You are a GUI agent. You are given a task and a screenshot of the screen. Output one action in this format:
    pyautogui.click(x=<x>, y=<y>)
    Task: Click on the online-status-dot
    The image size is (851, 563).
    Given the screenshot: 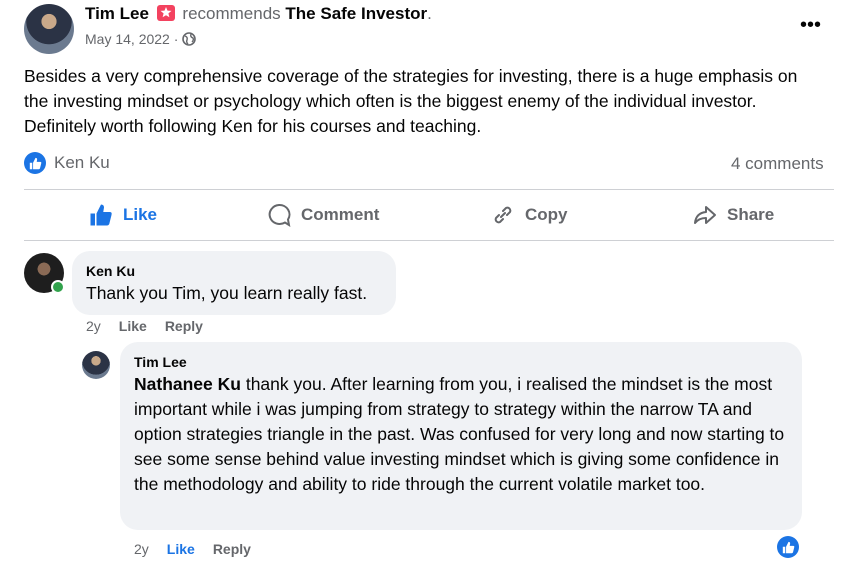 What is the action you would take?
    pyautogui.click(x=58, y=287)
    